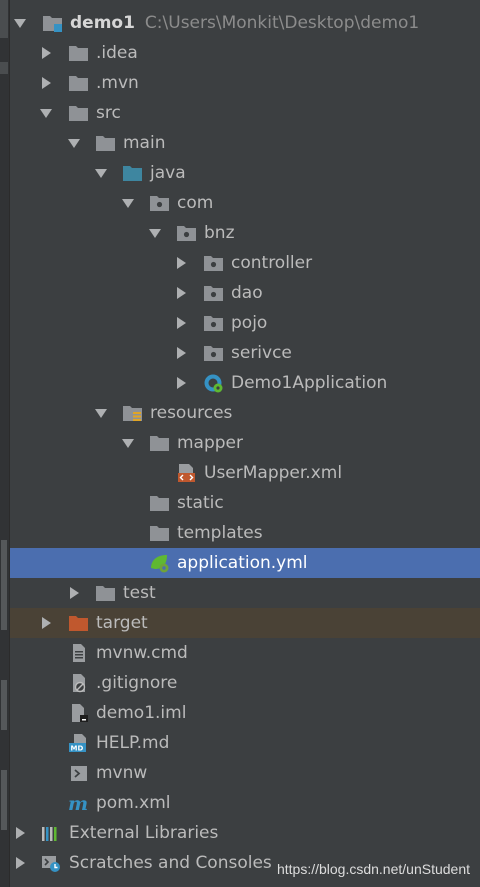 The image size is (480, 887). What do you see at coordinates (245, 203) in the screenshot?
I see `tree-row-com: com` at bounding box center [245, 203].